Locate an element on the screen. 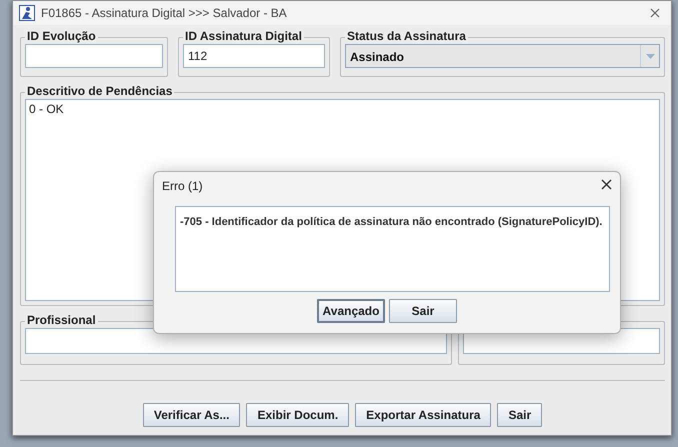 The width and height of the screenshot is (678, 447). group-label: Profissional is located at coordinates (61, 320).